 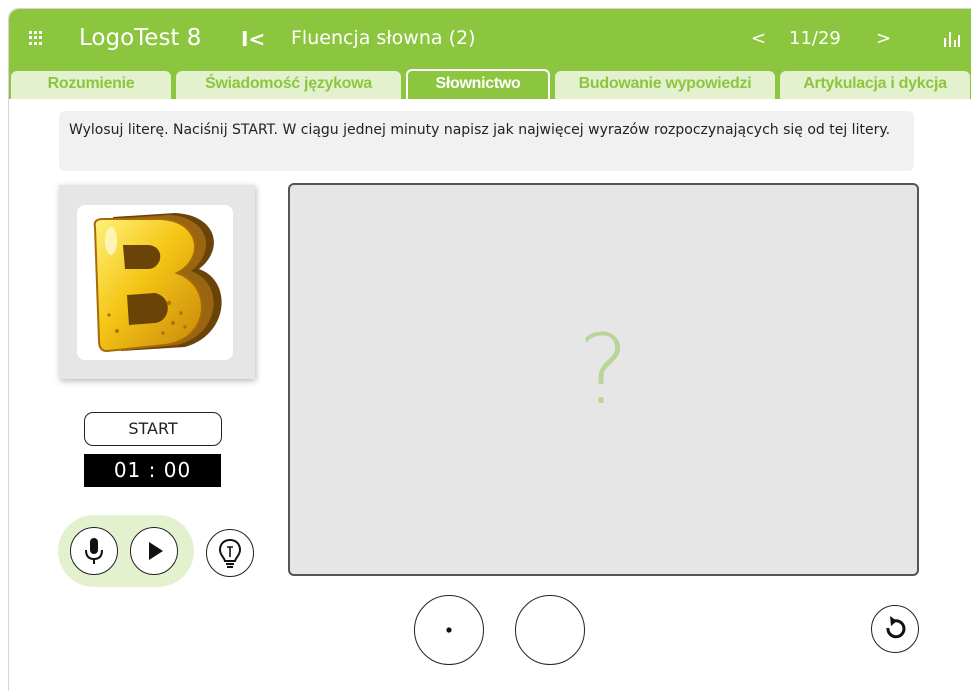 I want to click on page-counter: 11/29, so click(x=815, y=38).